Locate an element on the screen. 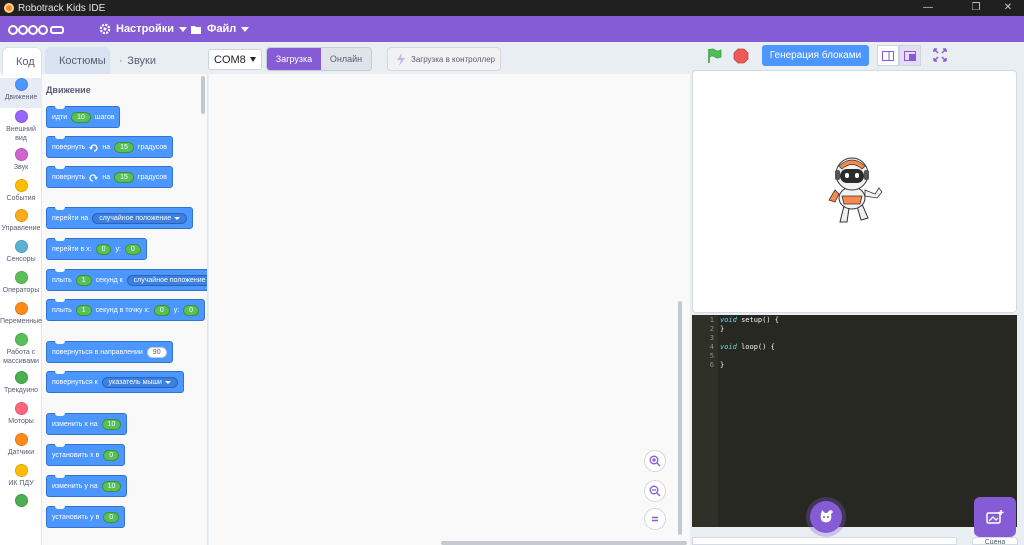 Image resolution: width=1024 pixels, height=545 pixels. block-glide: плыть 1 секунд к случайное положение is located at coordinates (126, 280).